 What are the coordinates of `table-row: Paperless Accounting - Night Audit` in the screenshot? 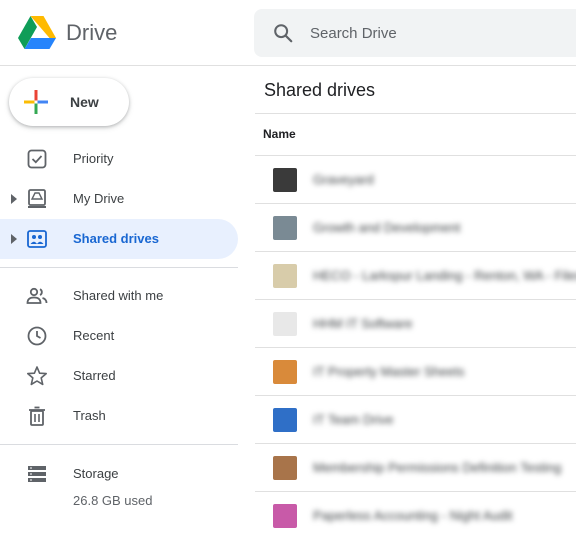 It's located at (415, 514).